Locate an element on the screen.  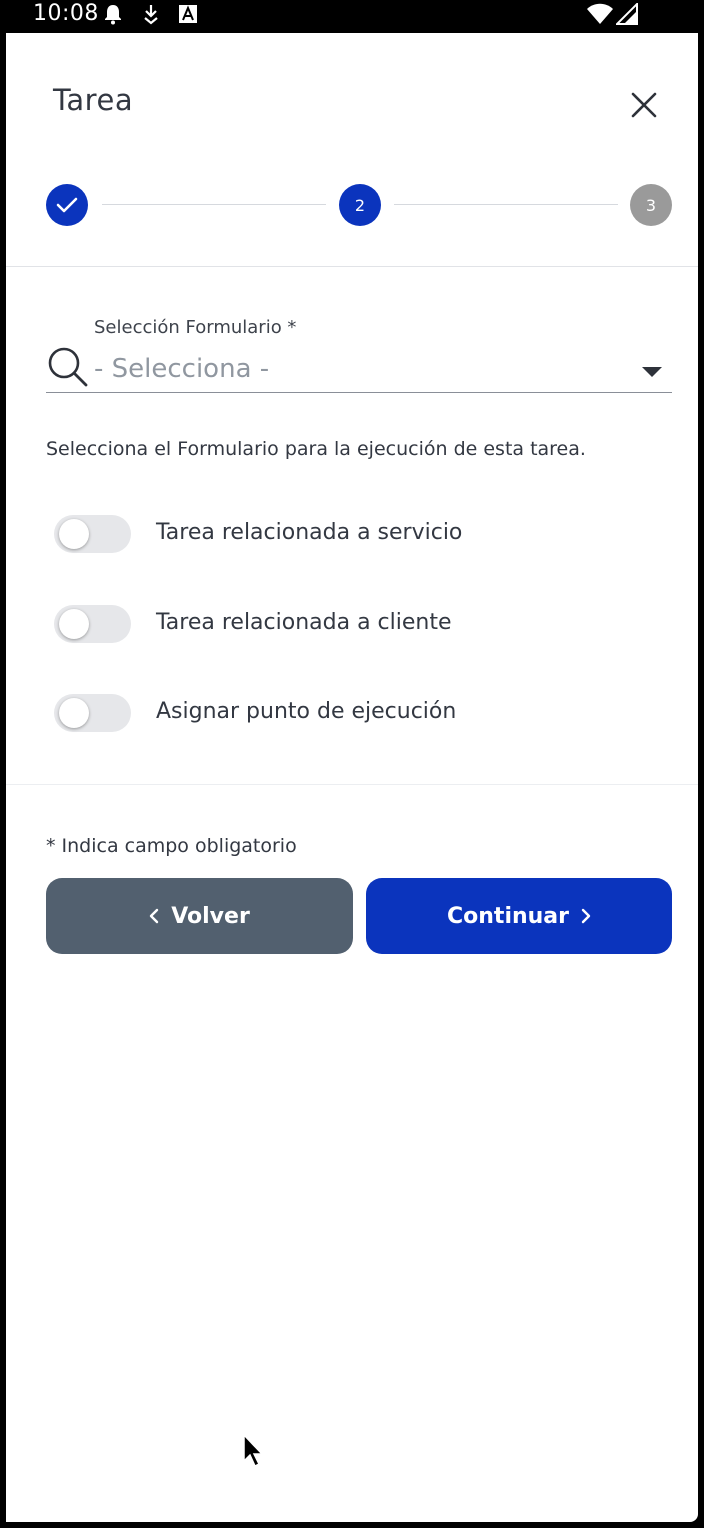
step-completed is located at coordinates (67, 205).